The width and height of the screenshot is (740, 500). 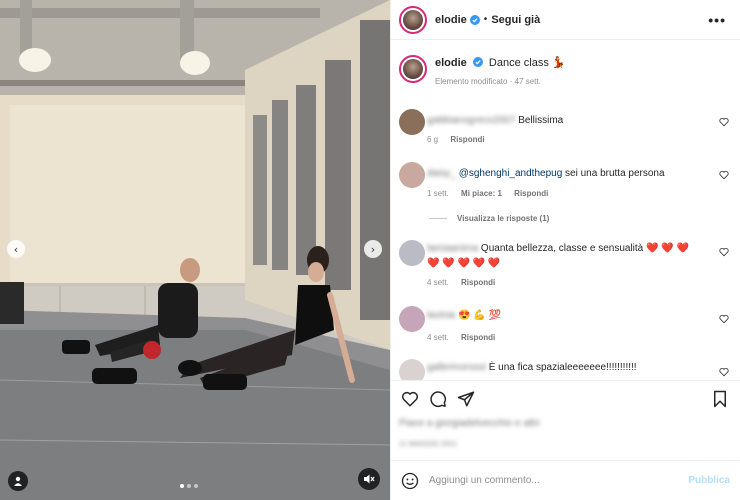 What do you see at coordinates (438, 218) in the screenshot?
I see `replies-divider` at bounding box center [438, 218].